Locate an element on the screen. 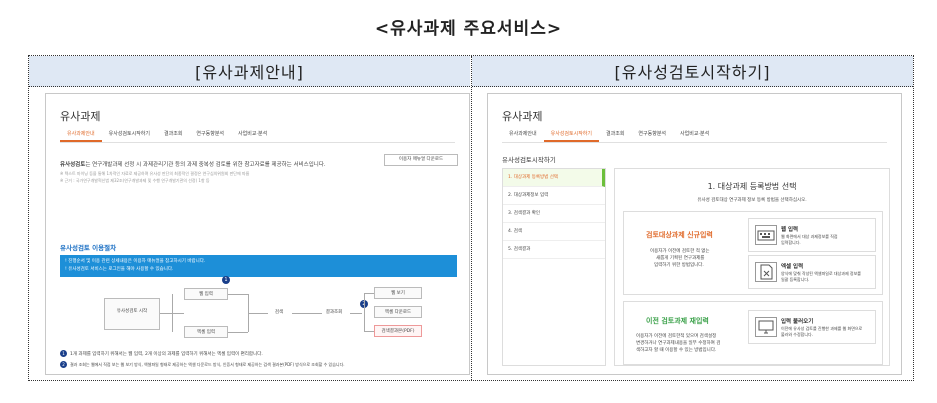 This screenshot has height=403, width=937. right-panel-header: [유사성검토시작하기] is located at coordinates (692, 71).